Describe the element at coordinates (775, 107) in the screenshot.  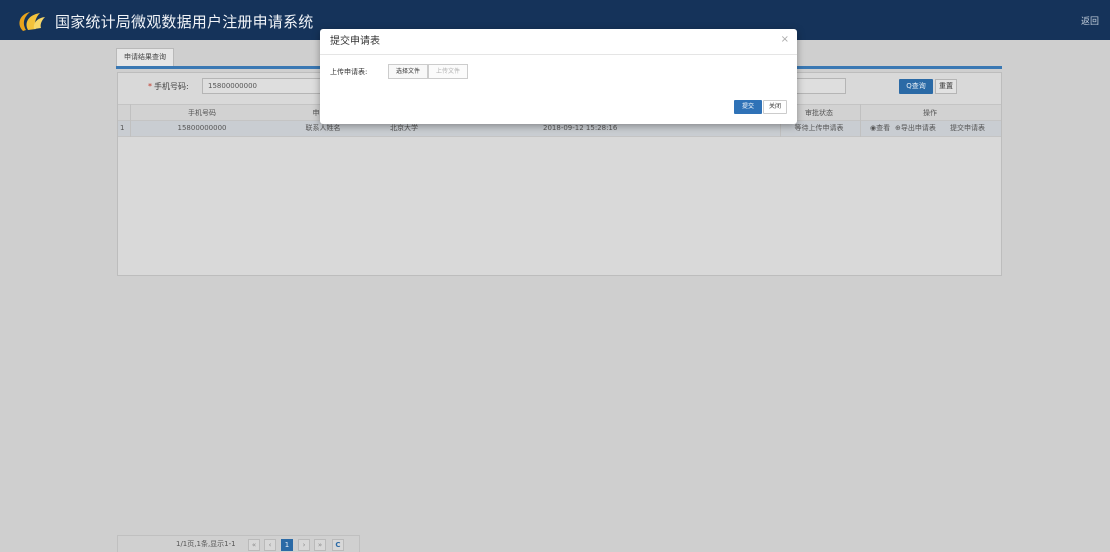
I see `close-button: 关闭` at that location.